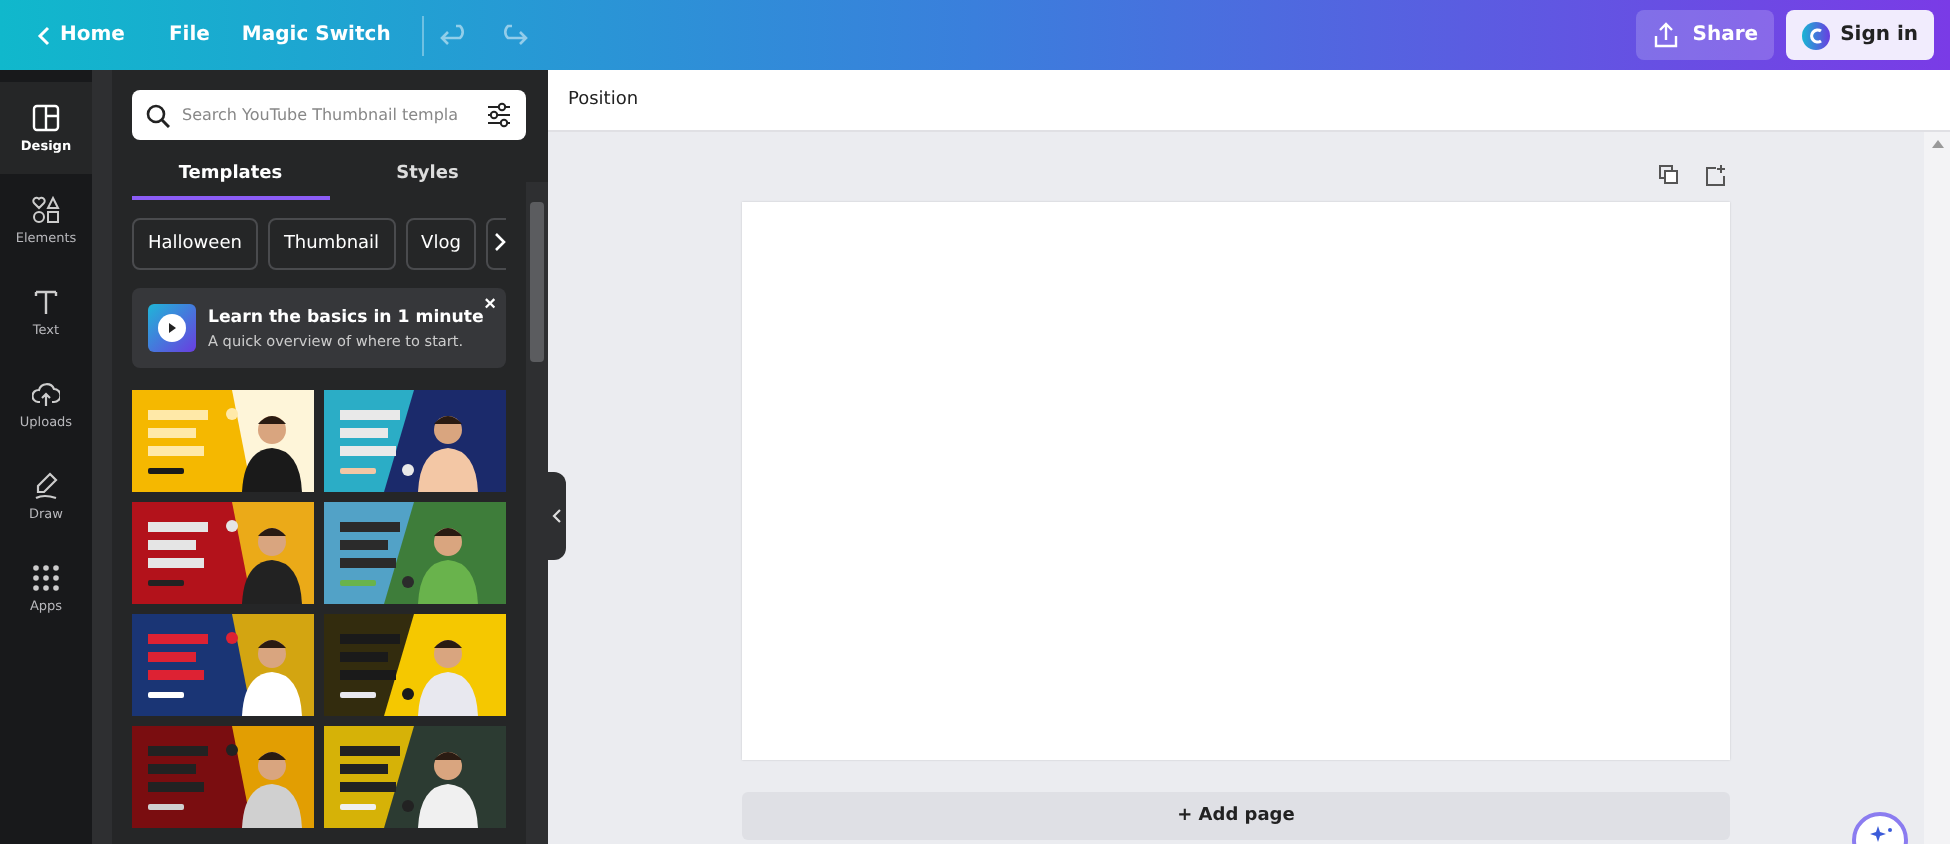 The image size is (1950, 844). Describe the element at coordinates (1816, 35) in the screenshot. I see `logo-icon` at that location.